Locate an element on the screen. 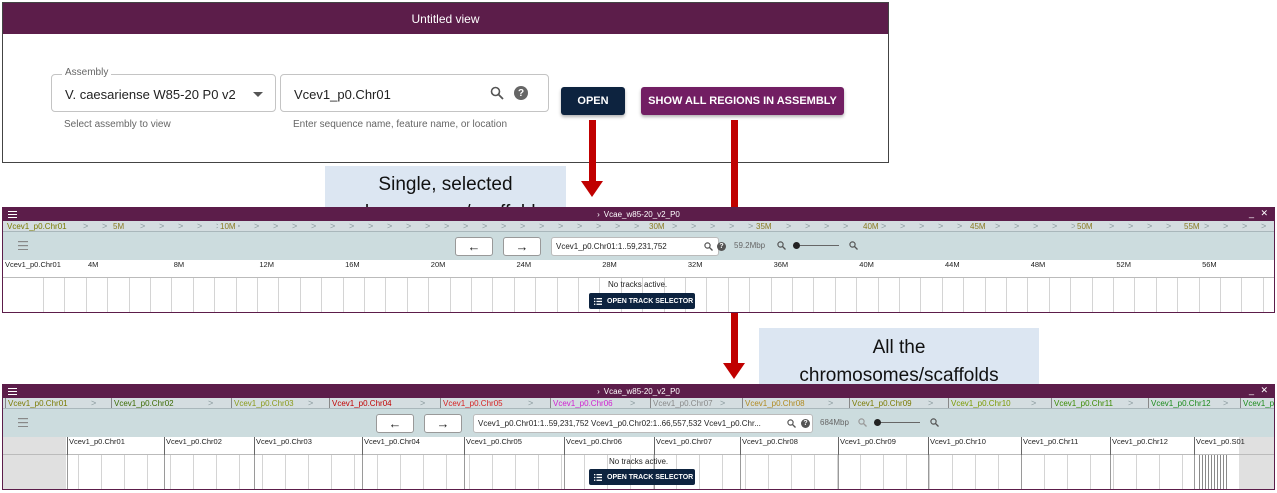  overview-region-label: Vcev1_p0.Chr01 is located at coordinates (36, 403).